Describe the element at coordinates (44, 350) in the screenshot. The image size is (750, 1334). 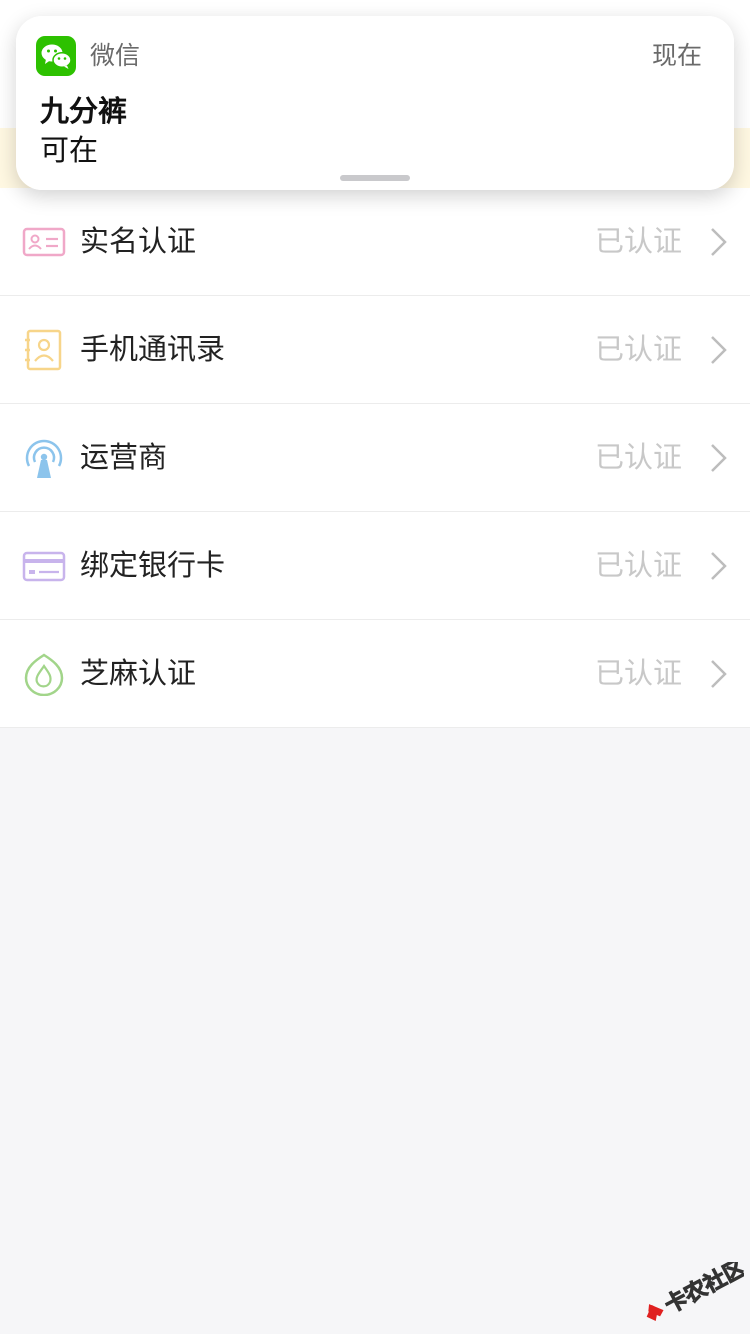
I see `contacts-icon` at that location.